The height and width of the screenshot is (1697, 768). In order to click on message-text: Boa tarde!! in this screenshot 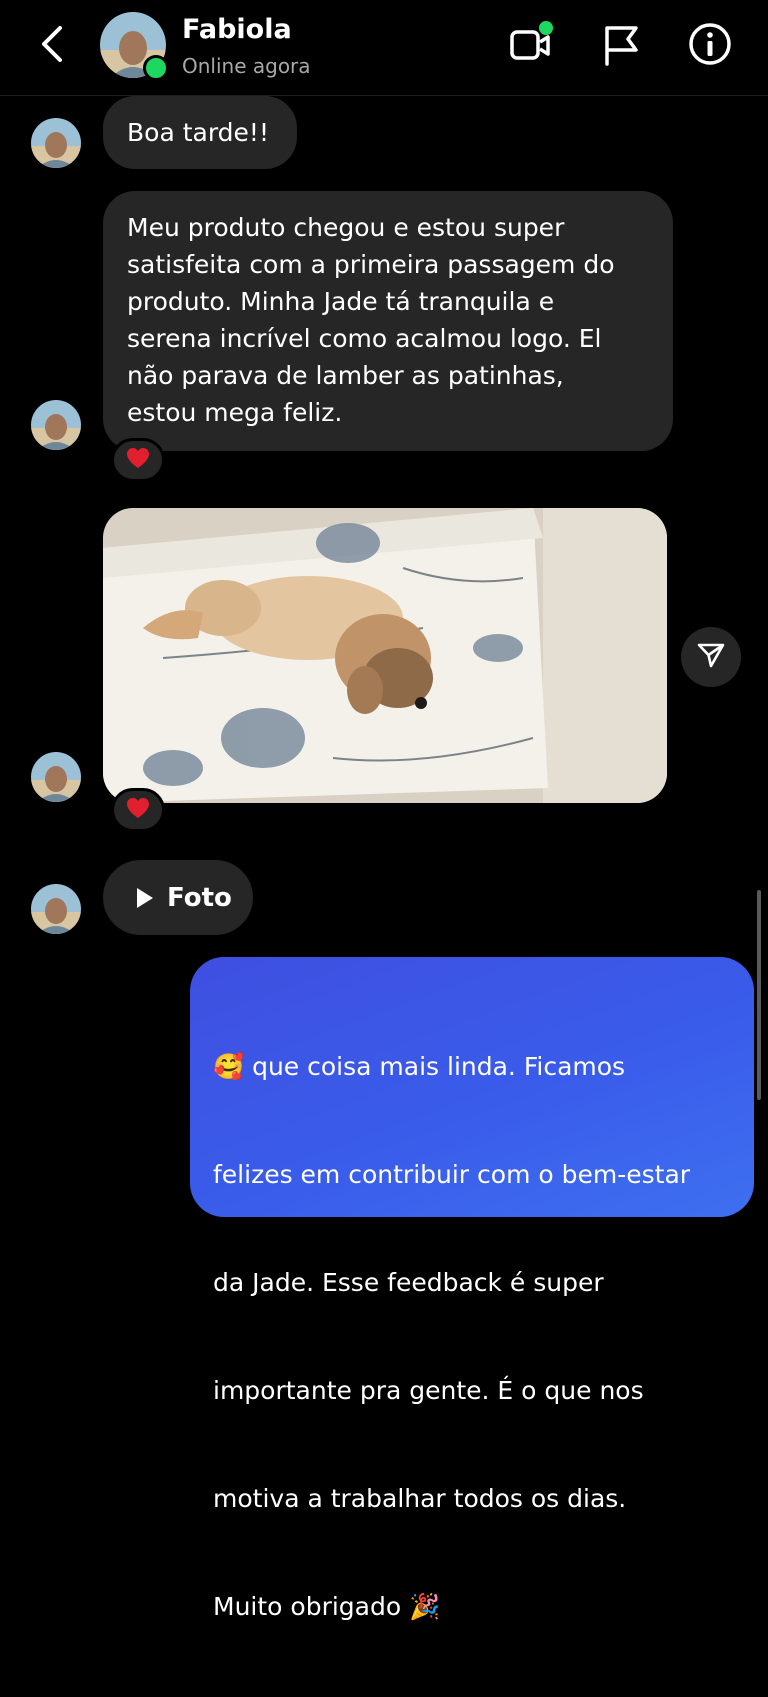, I will do `click(198, 132)`.